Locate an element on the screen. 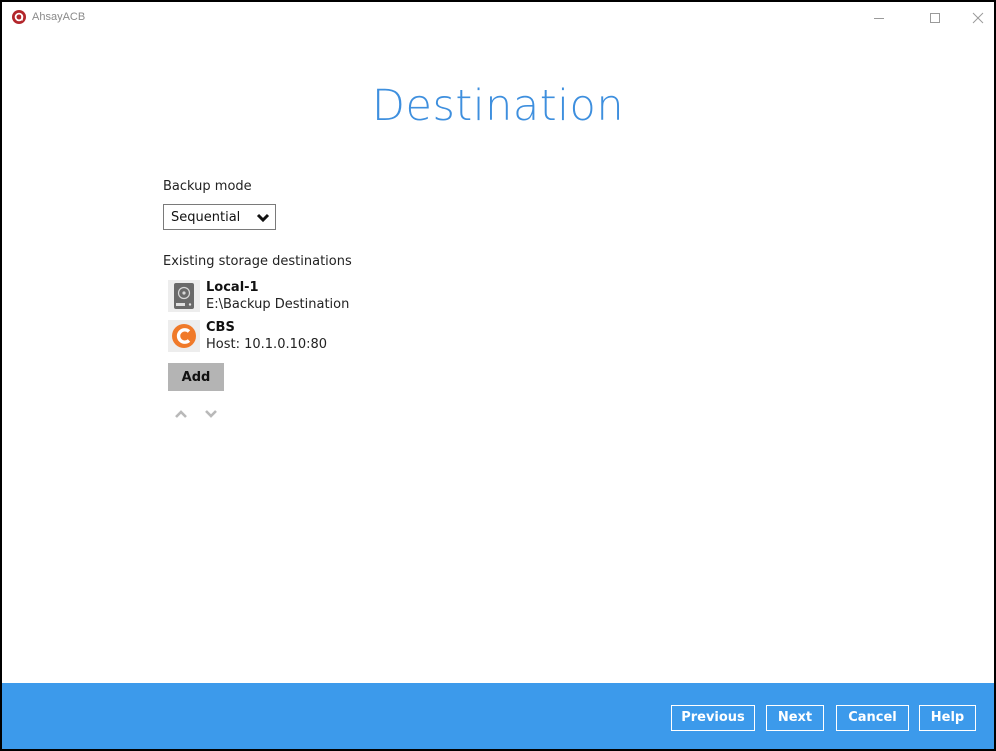  maximize-button is located at coordinates (935, 18).